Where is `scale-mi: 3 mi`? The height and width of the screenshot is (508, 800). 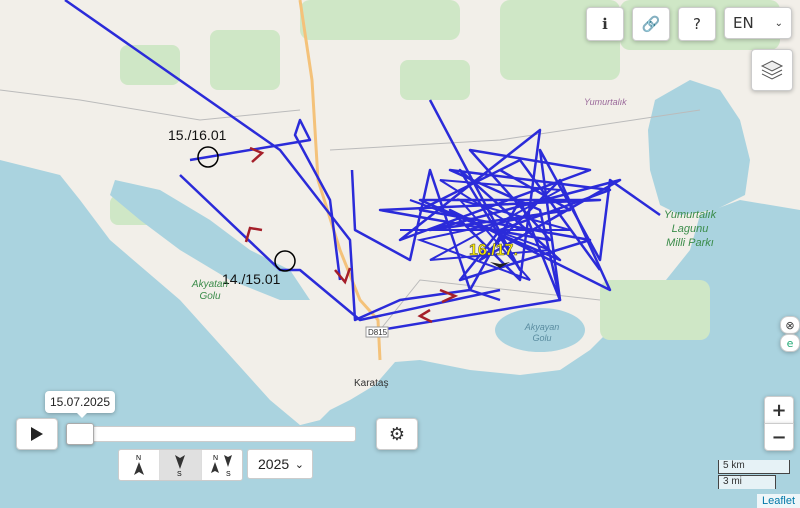 scale-mi: 3 mi is located at coordinates (747, 482).